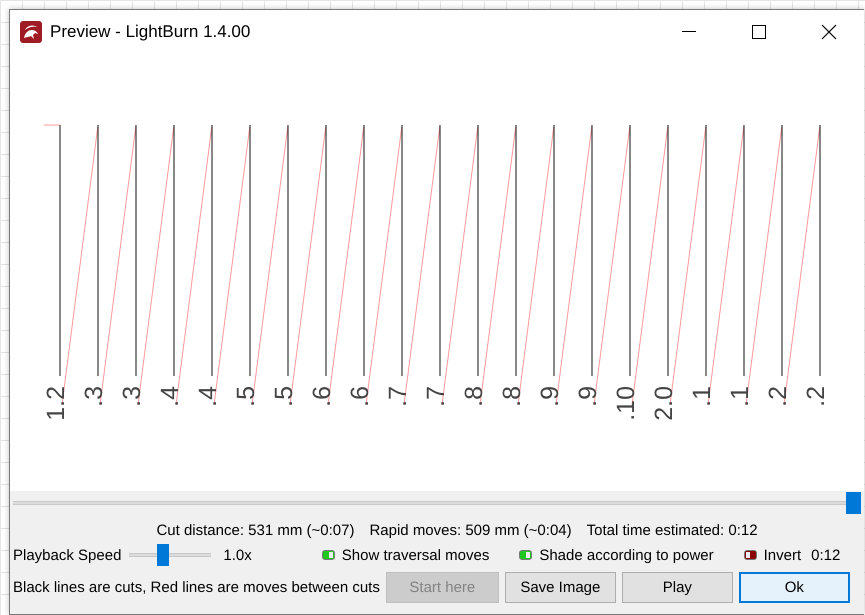 The height and width of the screenshot is (615, 865). I want to click on stat-text: Rapid moves: 509 mm (~0:04), so click(470, 530).